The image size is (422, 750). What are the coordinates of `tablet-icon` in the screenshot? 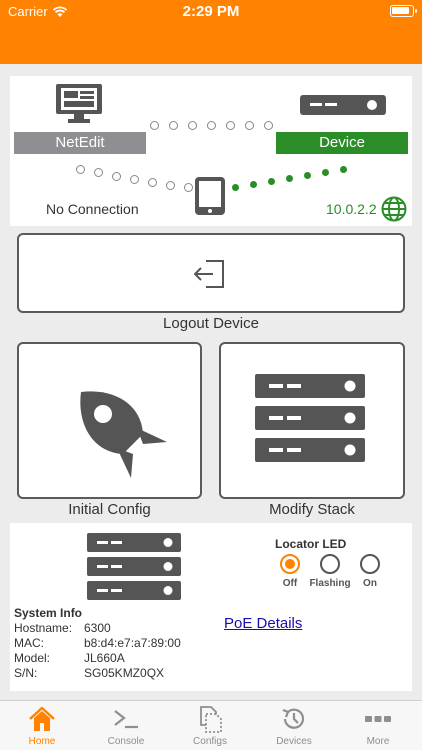 It's located at (210, 196).